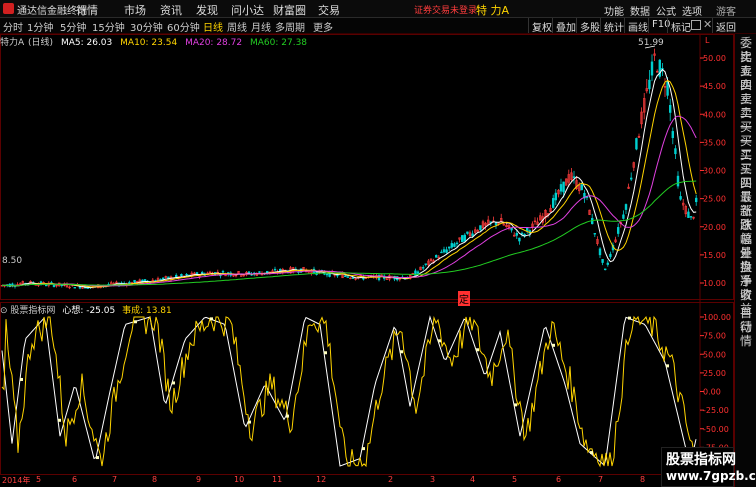 This screenshot has height=487, width=756. Describe the element at coordinates (89, 311) in the screenshot. I see `indicator-line1-value: 心想: -25.05` at that location.